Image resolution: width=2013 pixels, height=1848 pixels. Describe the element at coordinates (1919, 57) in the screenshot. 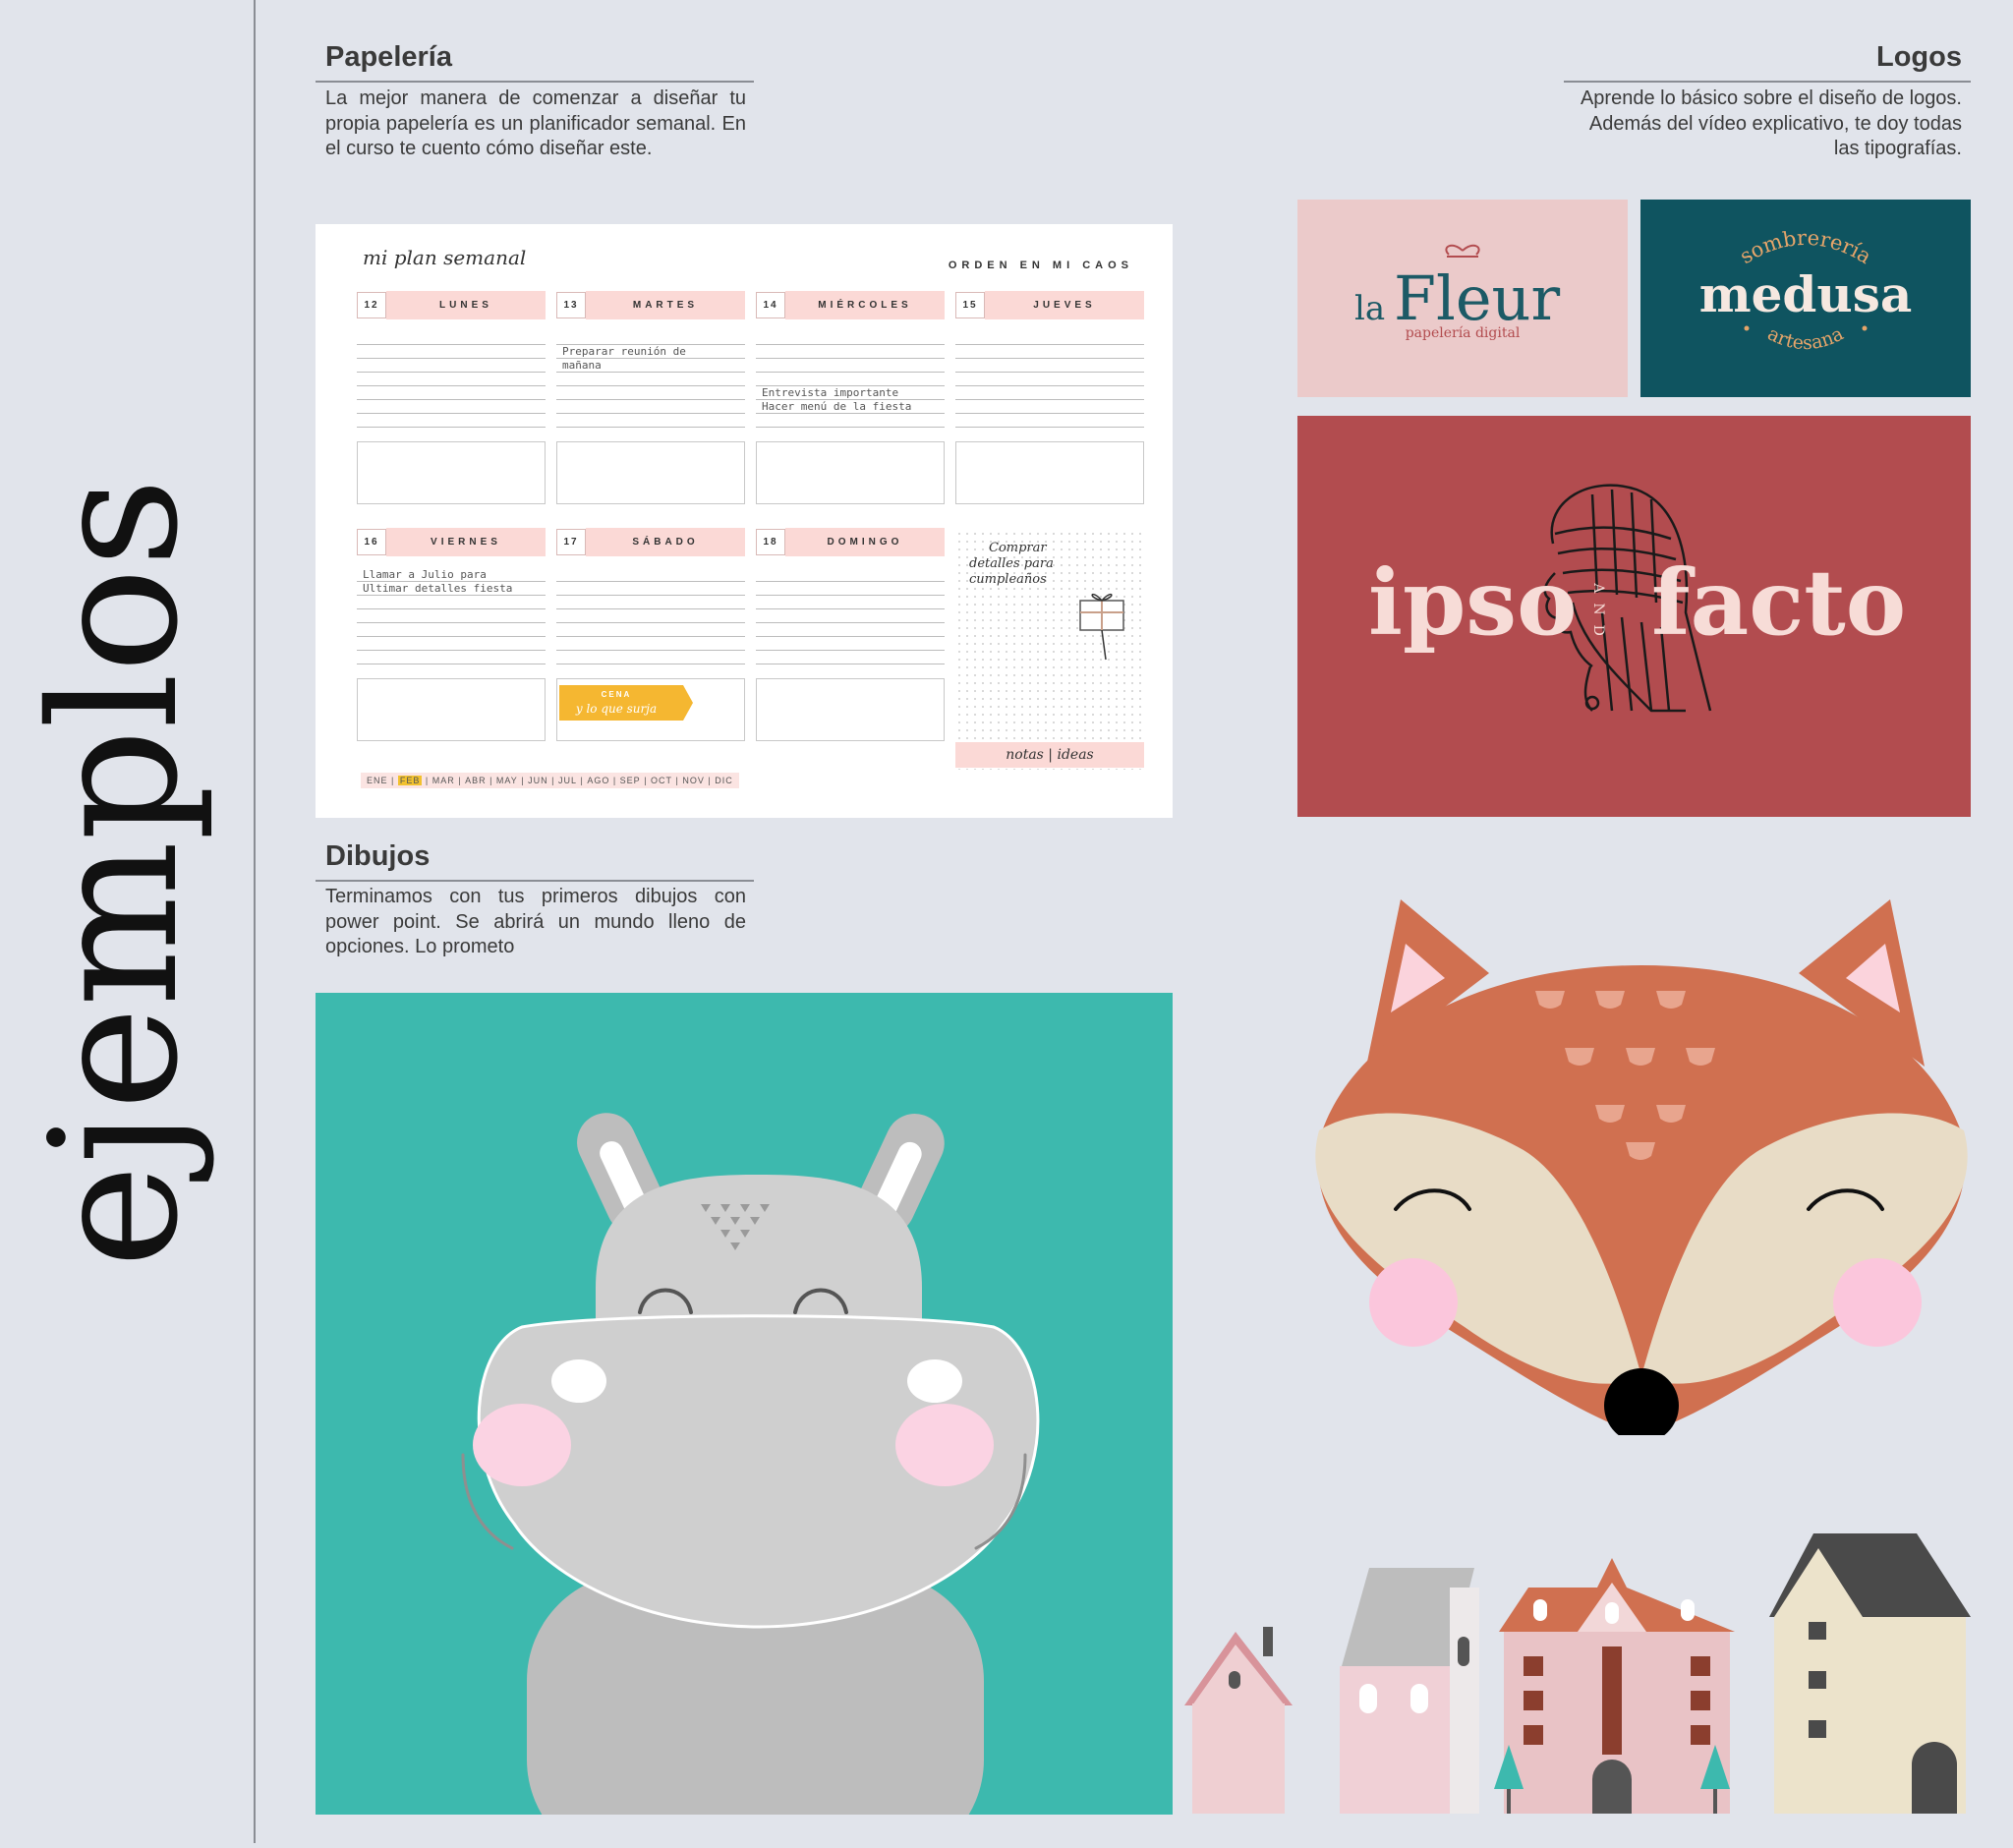

I see `logos-title: Logos` at that location.